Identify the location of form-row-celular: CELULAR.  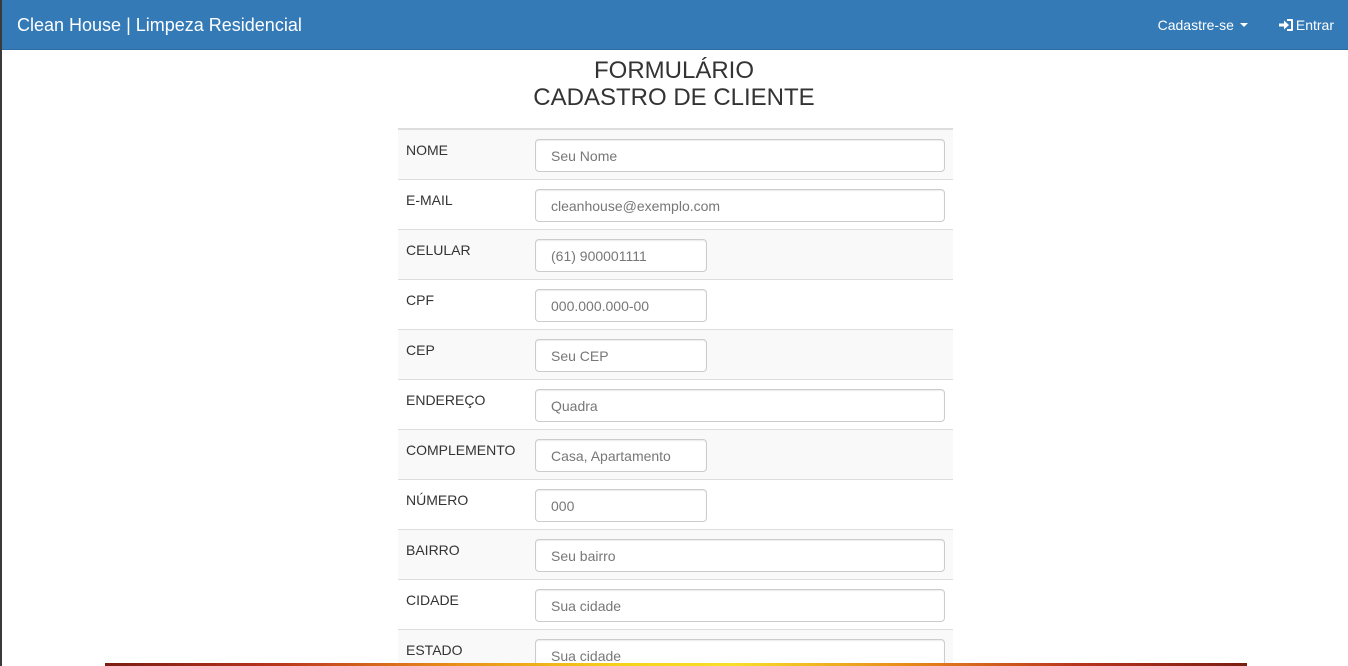
(675, 255).